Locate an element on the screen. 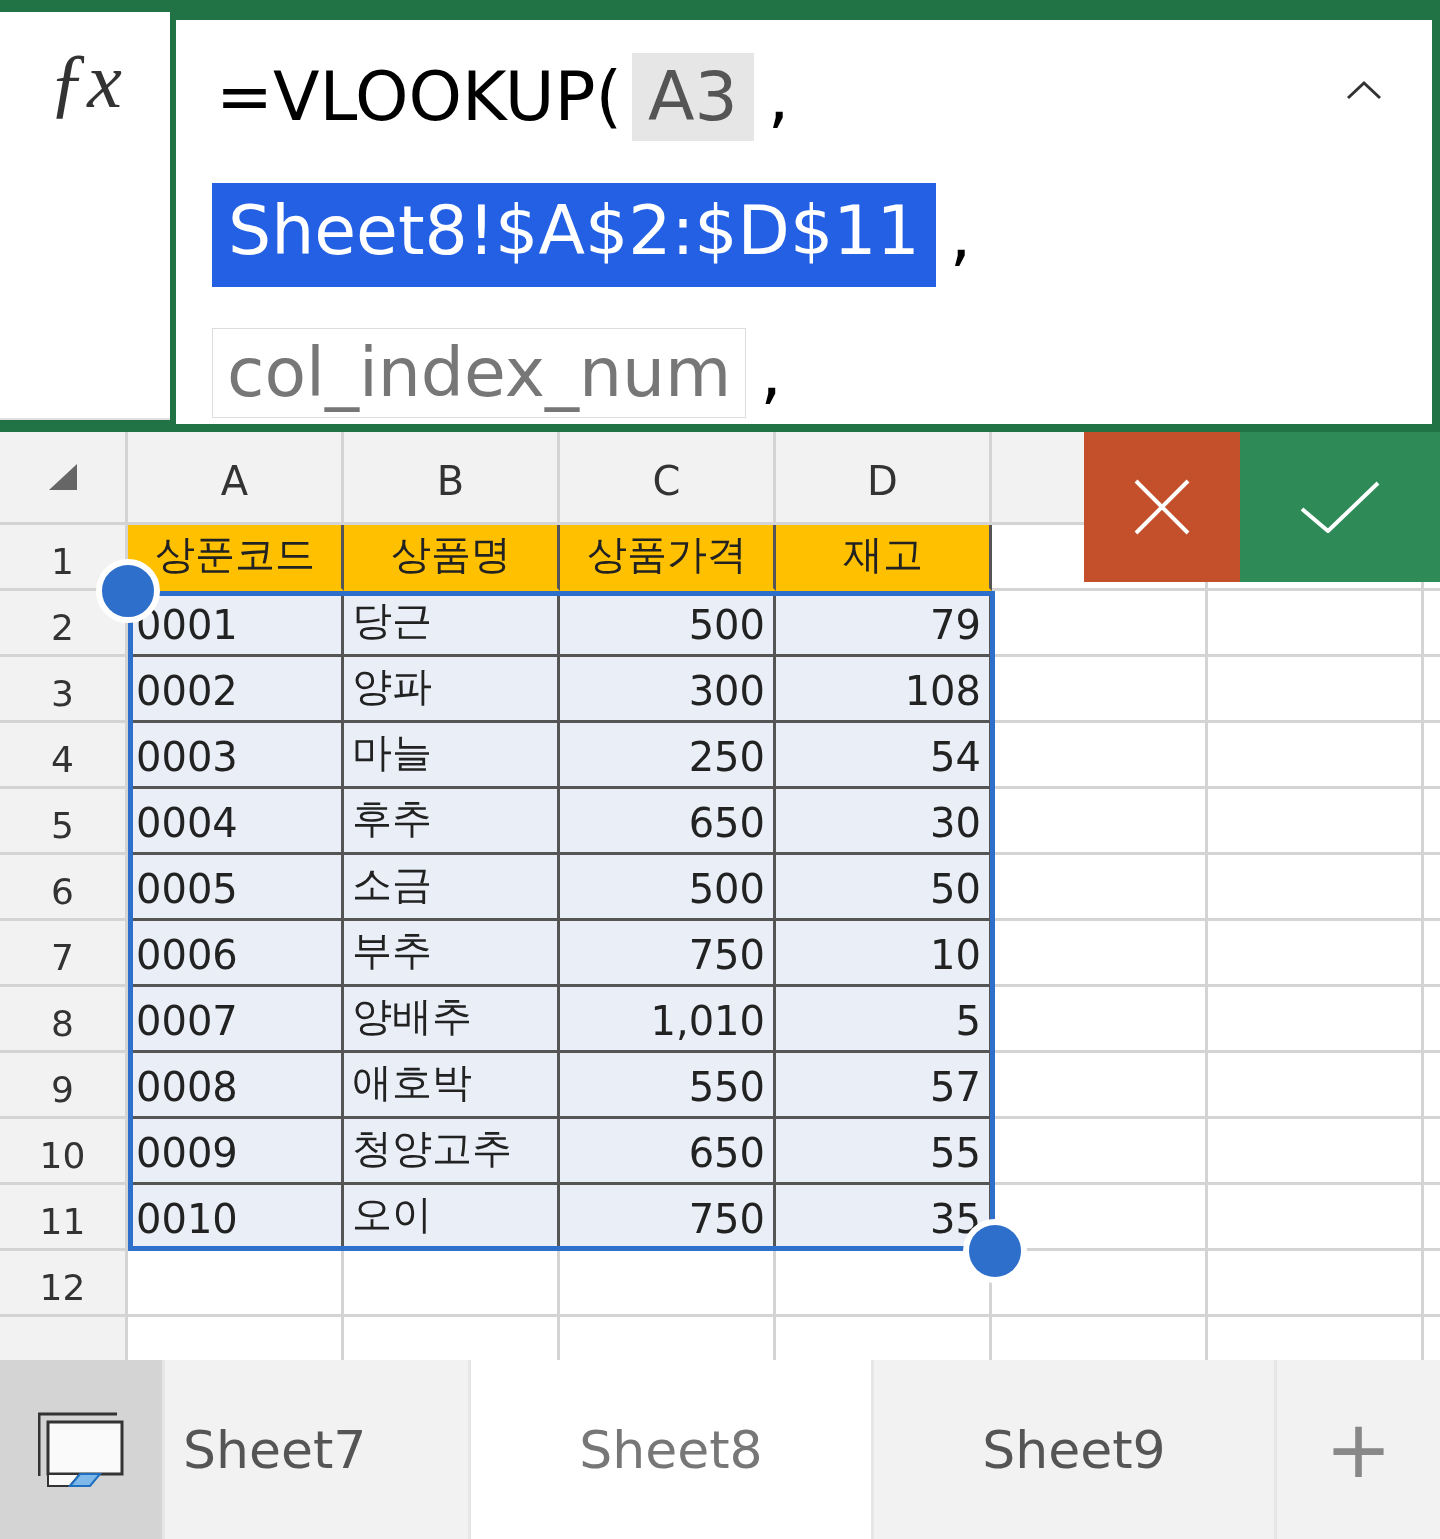 The width and height of the screenshot is (1440, 1539). row-header: 7 is located at coordinates (62, 957).